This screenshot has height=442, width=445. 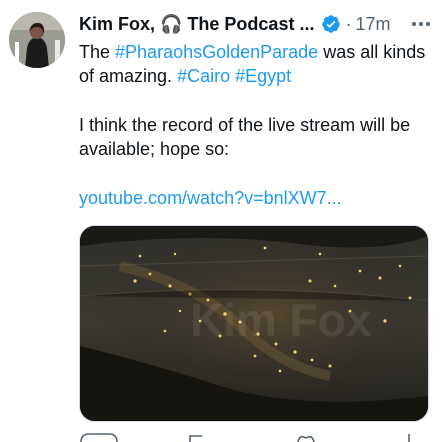 I want to click on hashtag-pharaohsgoldenparade: #PharaohsGoldenParade, so click(x=216, y=52).